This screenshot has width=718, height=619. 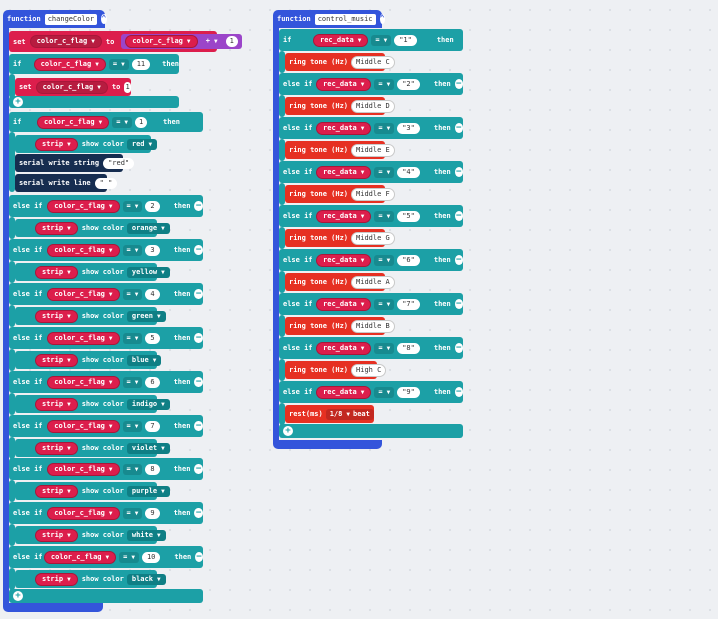 I want to click on else-if-row: else if rec_data ▼ = ▼ "8" then −, so click(x=371, y=348).